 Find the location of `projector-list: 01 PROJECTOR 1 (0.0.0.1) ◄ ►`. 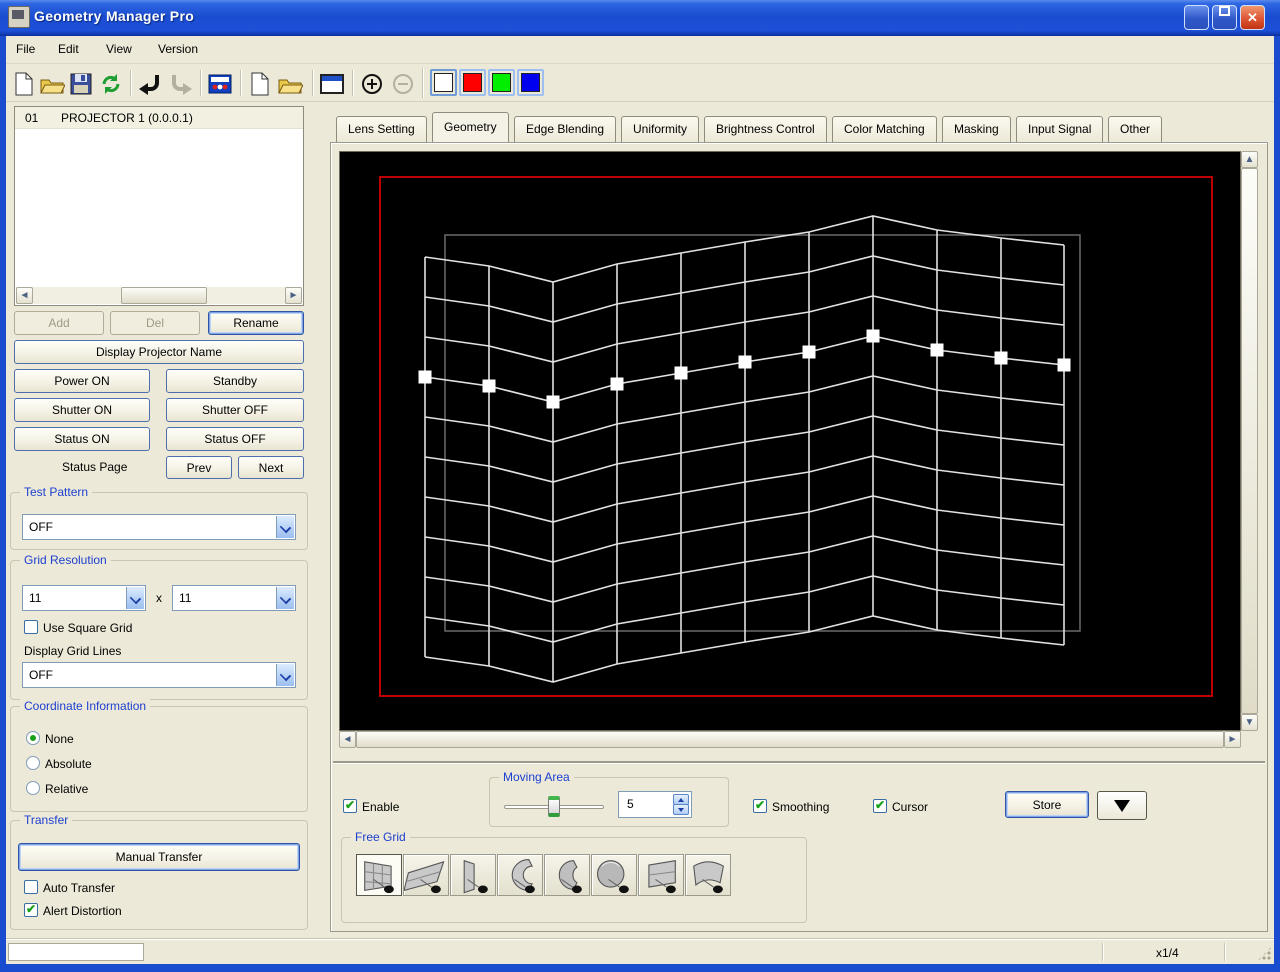

projector-list: 01 PROJECTOR 1 (0.0.0.1) ◄ ► is located at coordinates (159, 206).